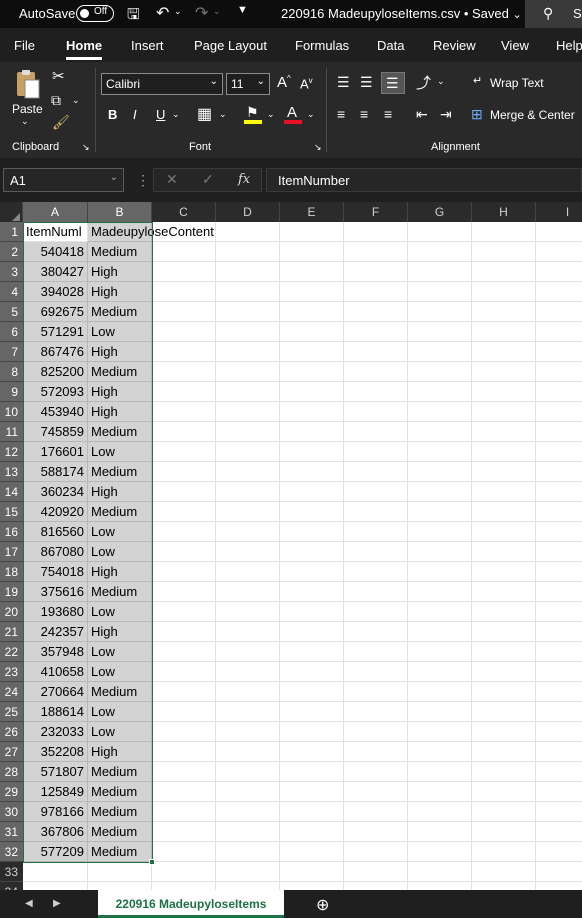 Image resolution: width=582 pixels, height=918 pixels. Describe the element at coordinates (55, 312) in the screenshot. I see `cell-item-number: 692675` at that location.